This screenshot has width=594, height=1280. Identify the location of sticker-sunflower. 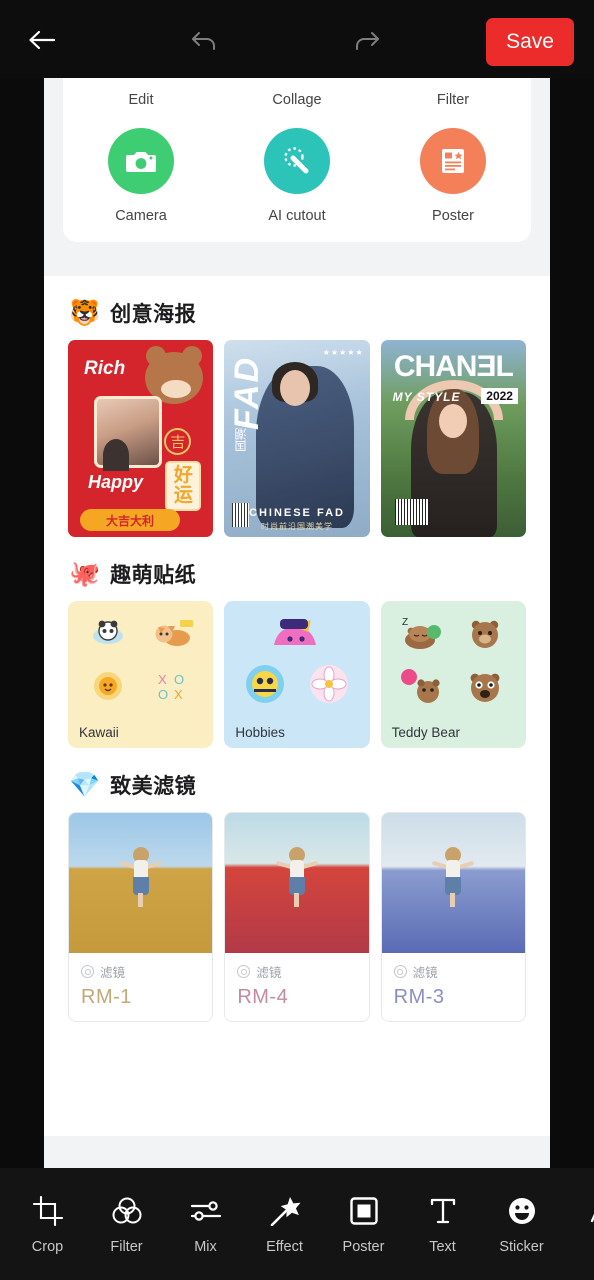
(108, 686).